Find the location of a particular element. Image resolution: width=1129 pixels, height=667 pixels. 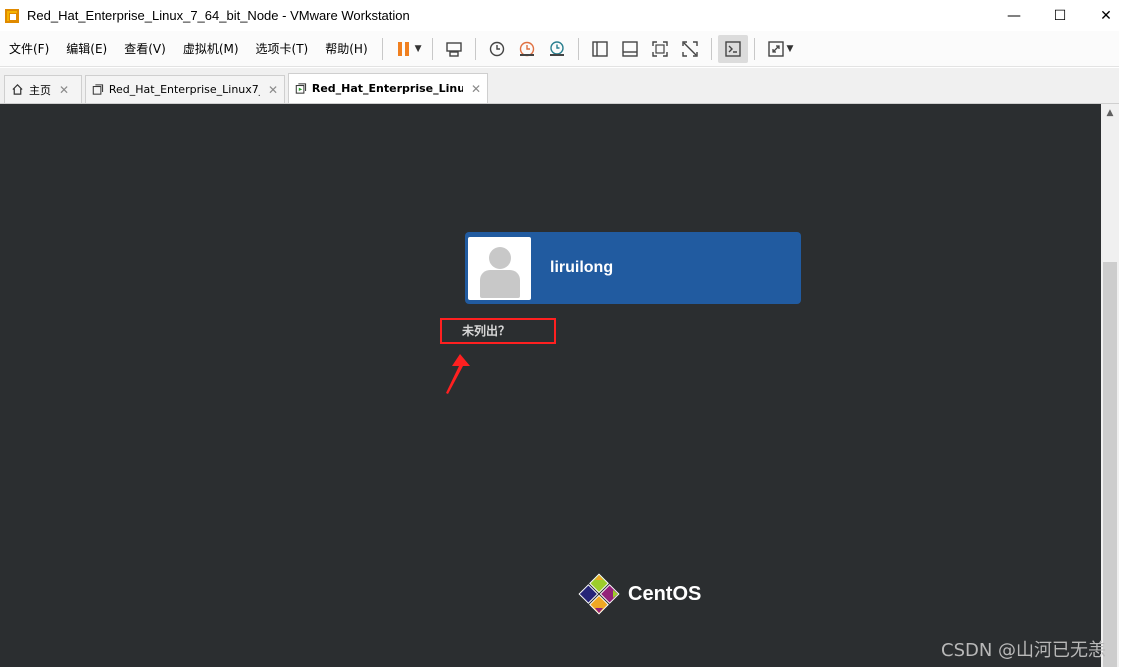

snapshot-manager-button is located at coordinates (557, 49).